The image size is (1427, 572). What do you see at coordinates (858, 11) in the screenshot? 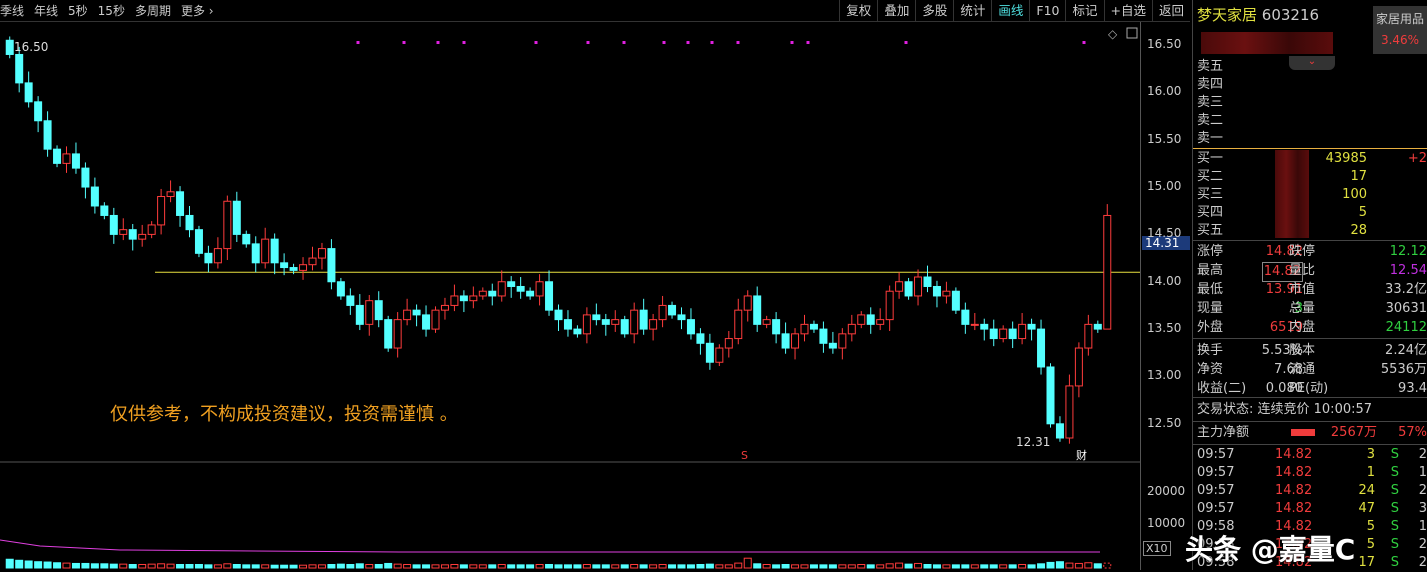
I see `toolbar-button: 复权` at bounding box center [858, 11].